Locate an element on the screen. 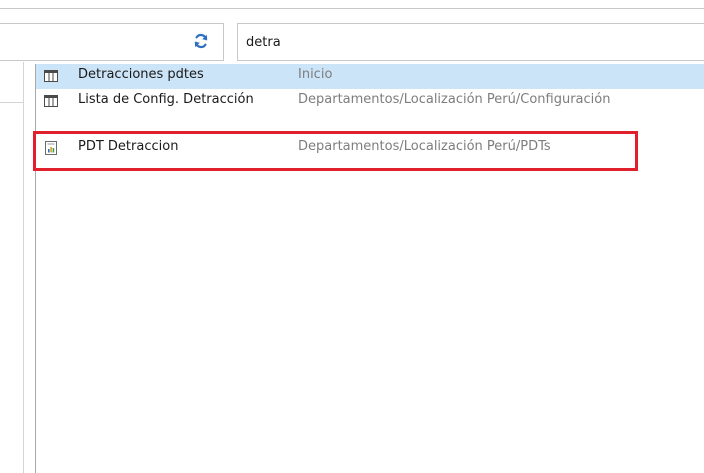 This screenshot has height=473, width=704. toolbar is located at coordinates (352, 35).